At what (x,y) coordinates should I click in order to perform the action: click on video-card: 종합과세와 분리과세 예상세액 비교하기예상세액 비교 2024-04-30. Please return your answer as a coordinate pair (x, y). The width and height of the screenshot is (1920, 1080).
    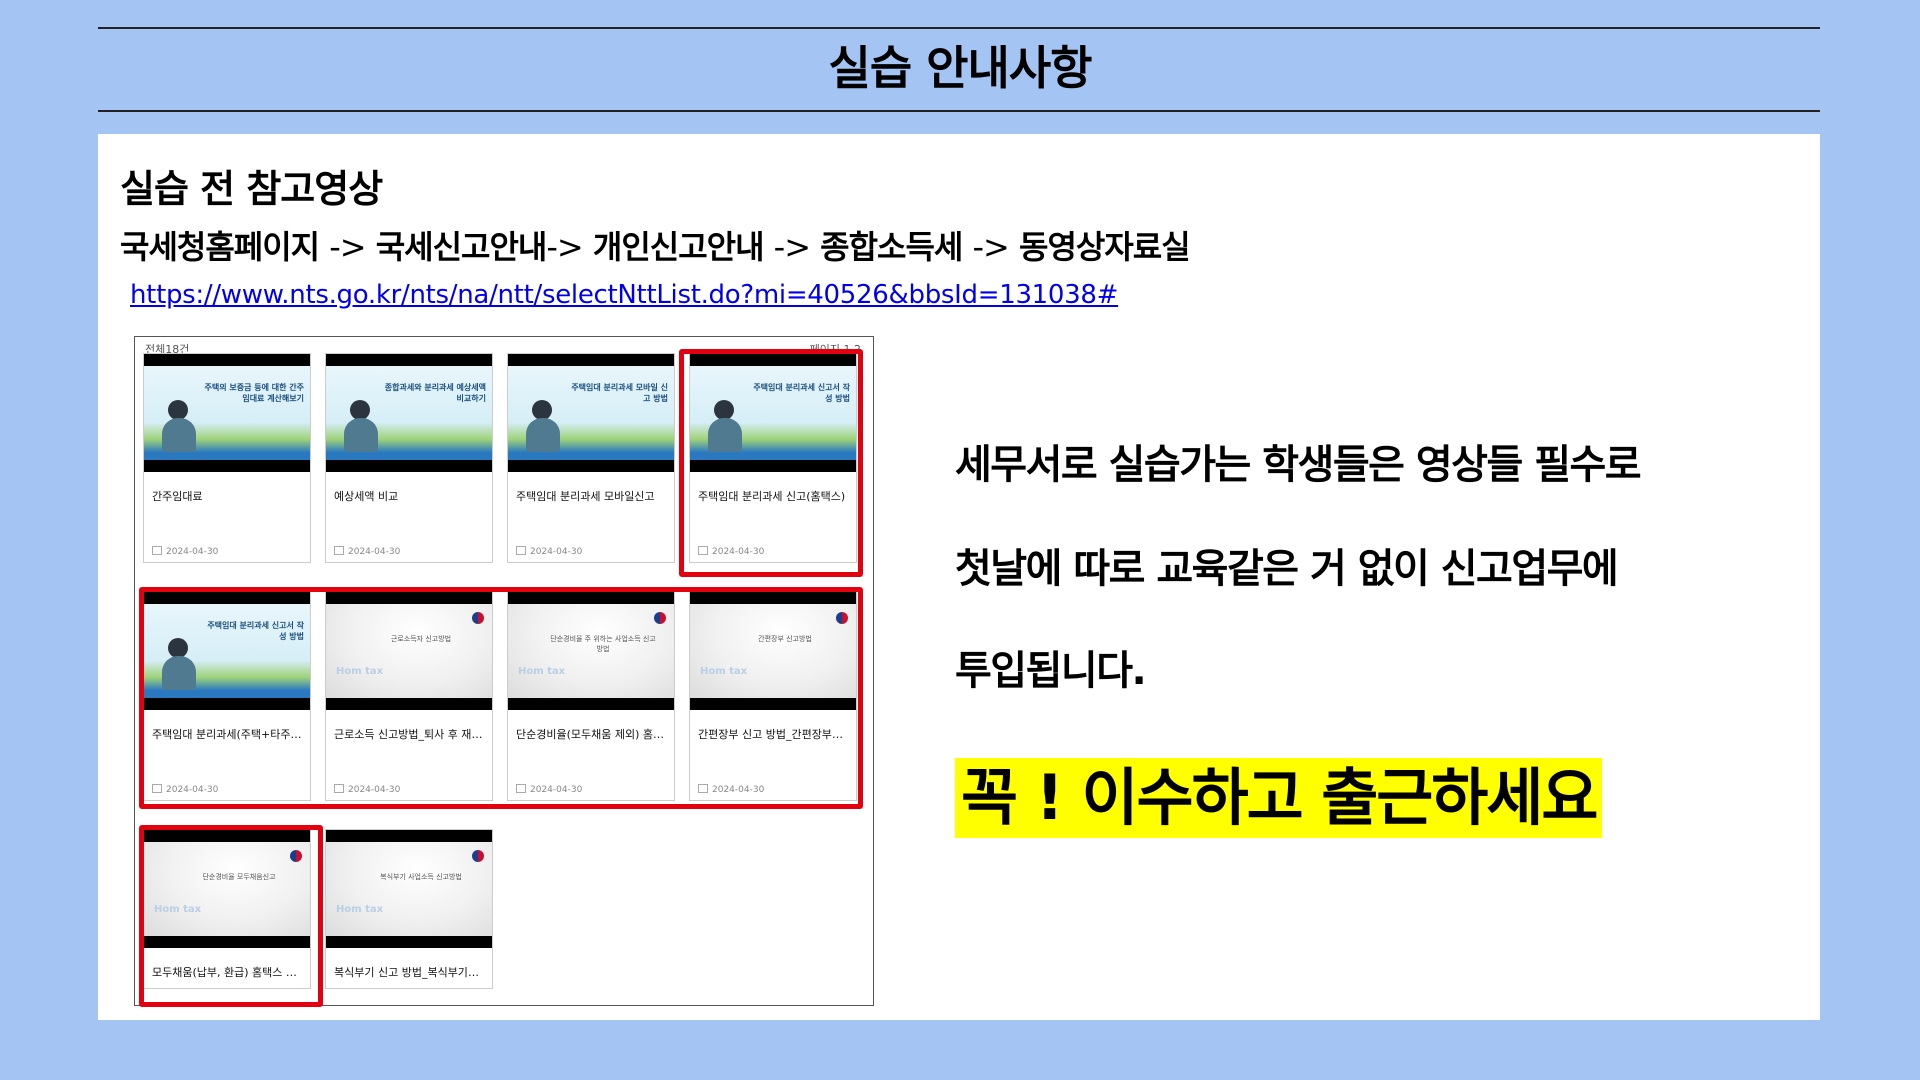
    Looking at the image, I should click on (409, 458).